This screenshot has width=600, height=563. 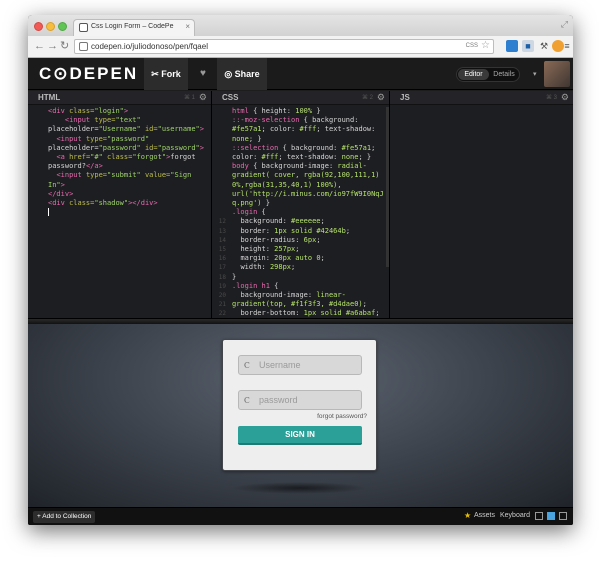 I want to click on codepen-favicon-icon, so click(x=83, y=27).